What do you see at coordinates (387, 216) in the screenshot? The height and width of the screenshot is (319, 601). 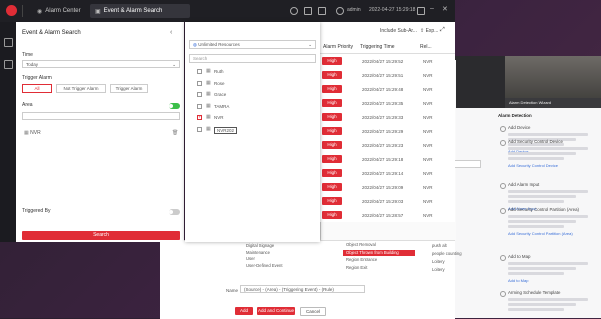 I see `table-row: High 2022/04/27 15:28:57 NVR` at bounding box center [387, 216].